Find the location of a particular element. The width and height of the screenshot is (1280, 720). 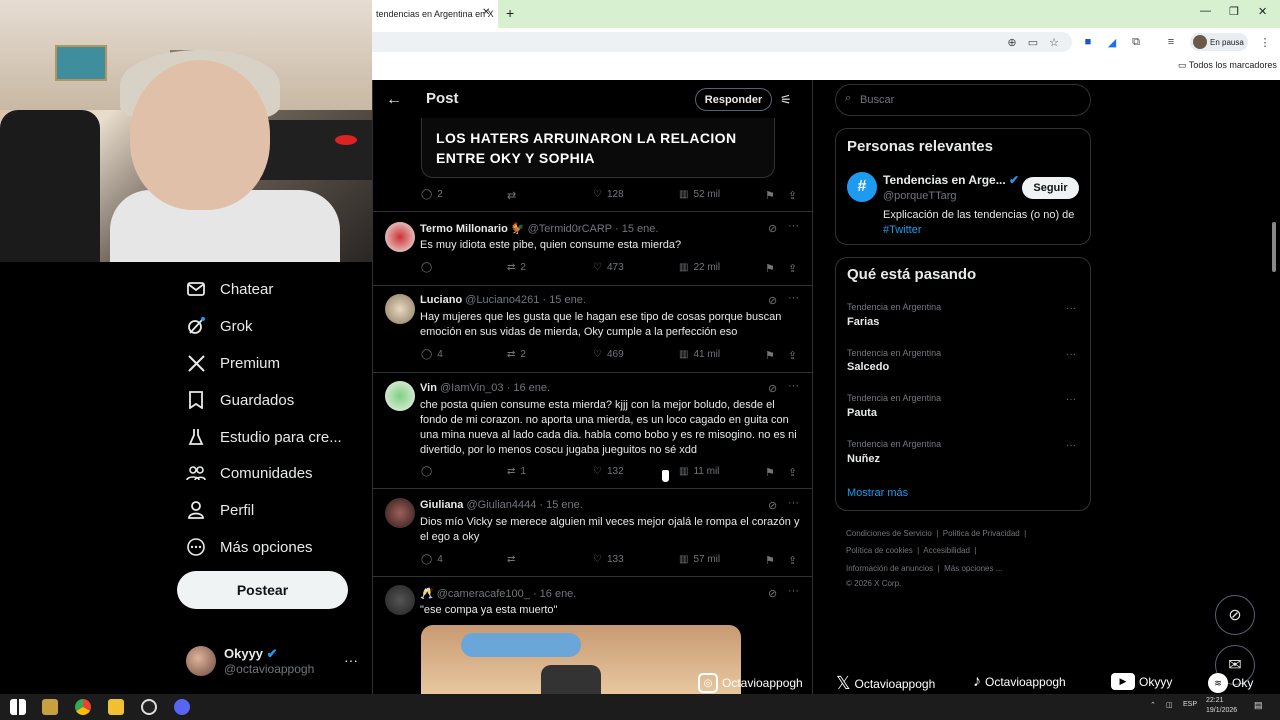

back-arrow-icon: ← is located at coordinates (394, 100).